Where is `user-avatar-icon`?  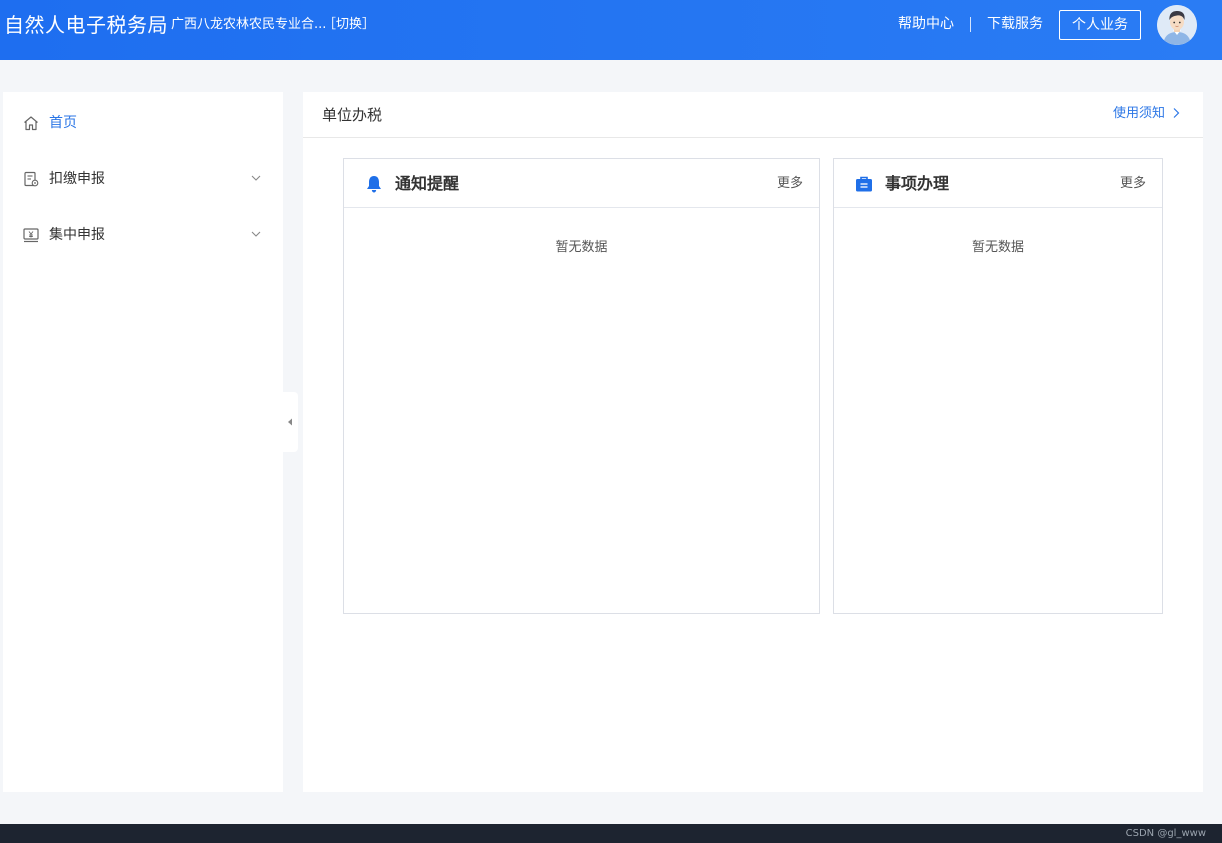
user-avatar-icon is located at coordinates (1177, 25).